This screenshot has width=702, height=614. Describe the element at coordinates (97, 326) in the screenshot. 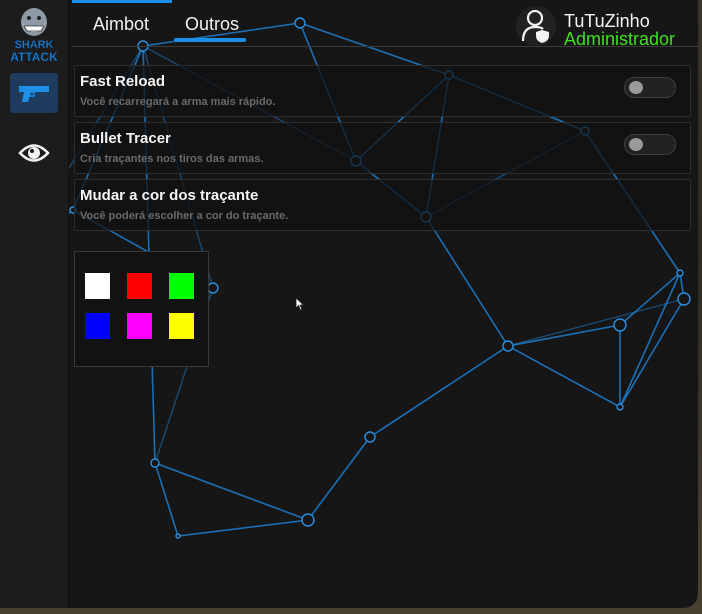

I see `color-swatch-blue` at that location.